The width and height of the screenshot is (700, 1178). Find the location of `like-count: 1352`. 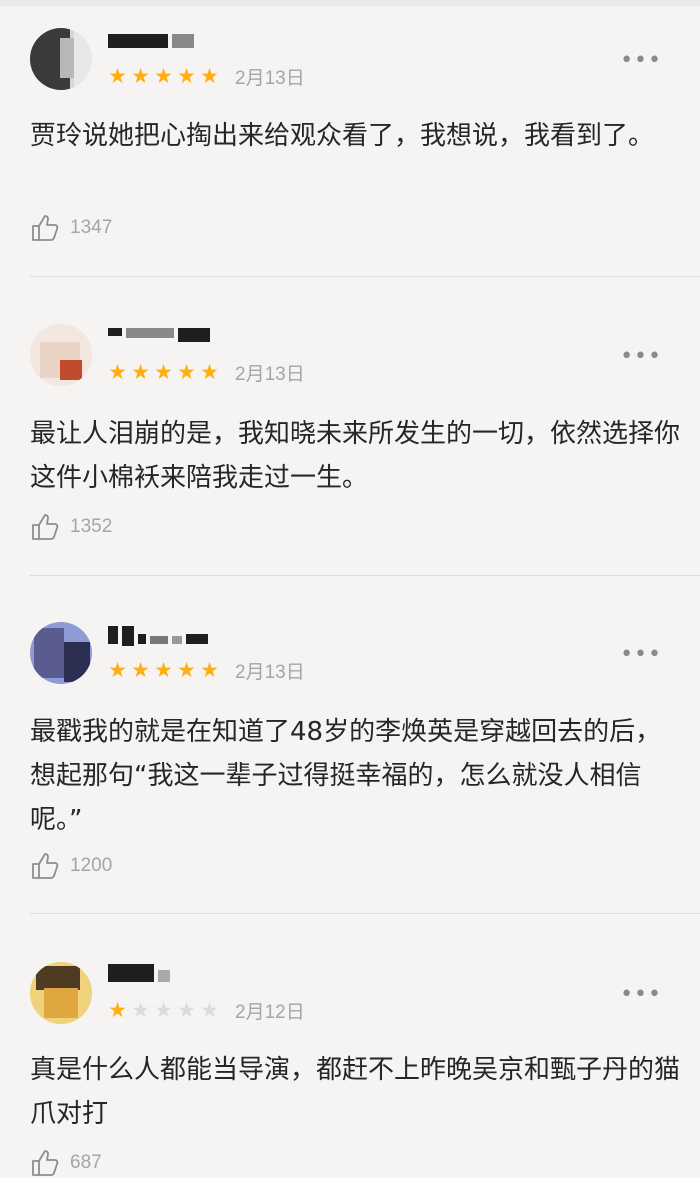

like-count: 1352 is located at coordinates (91, 526).